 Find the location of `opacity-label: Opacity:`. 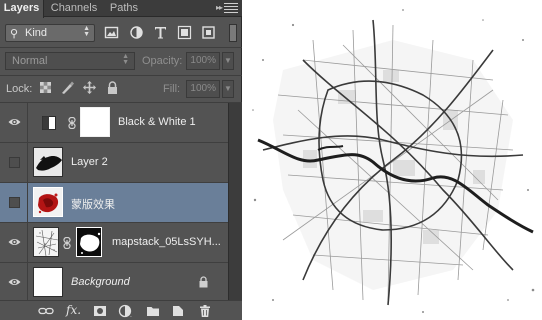

opacity-label: Opacity: is located at coordinates (162, 61).